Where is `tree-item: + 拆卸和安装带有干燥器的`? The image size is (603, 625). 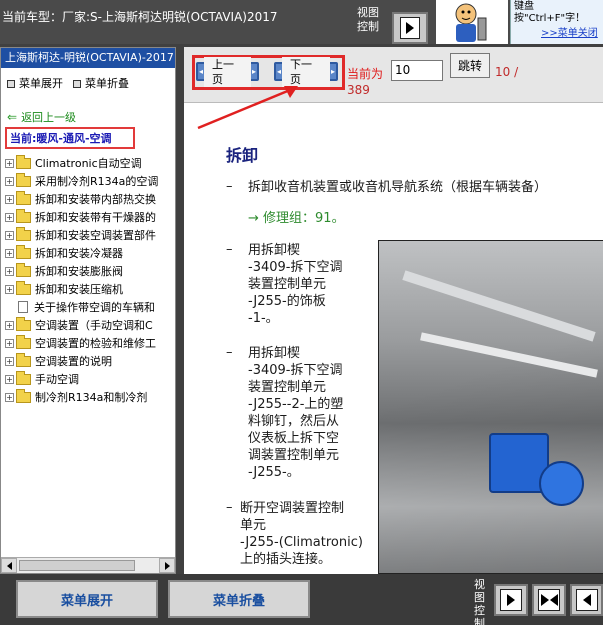 tree-item: + 拆卸和安装带有干燥器的 is located at coordinates (88, 217).